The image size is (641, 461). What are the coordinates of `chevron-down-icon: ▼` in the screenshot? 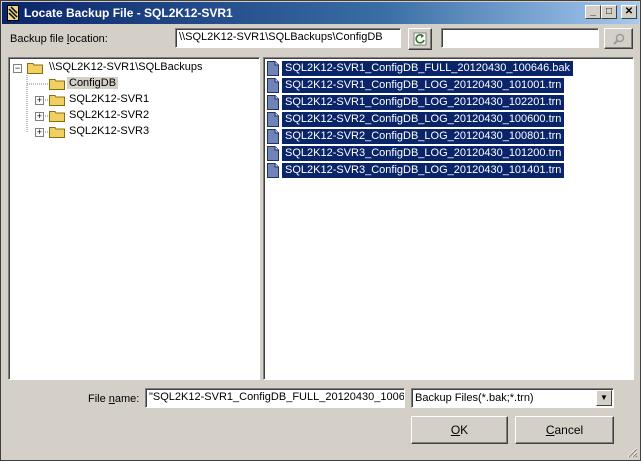 It's located at (604, 398).